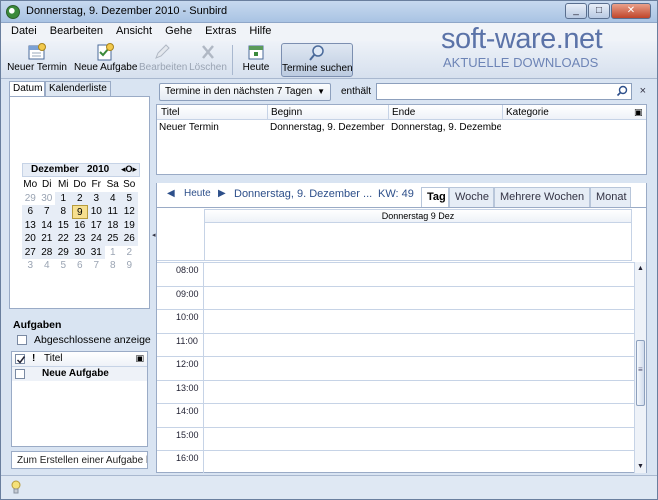  I want to click on list-splitter, so click(401, 179).